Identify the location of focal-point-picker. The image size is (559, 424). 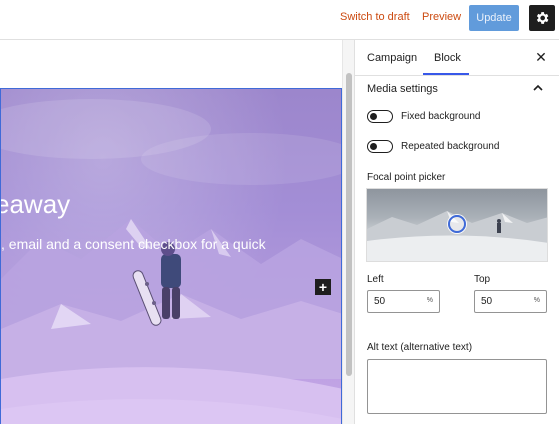
(457, 225).